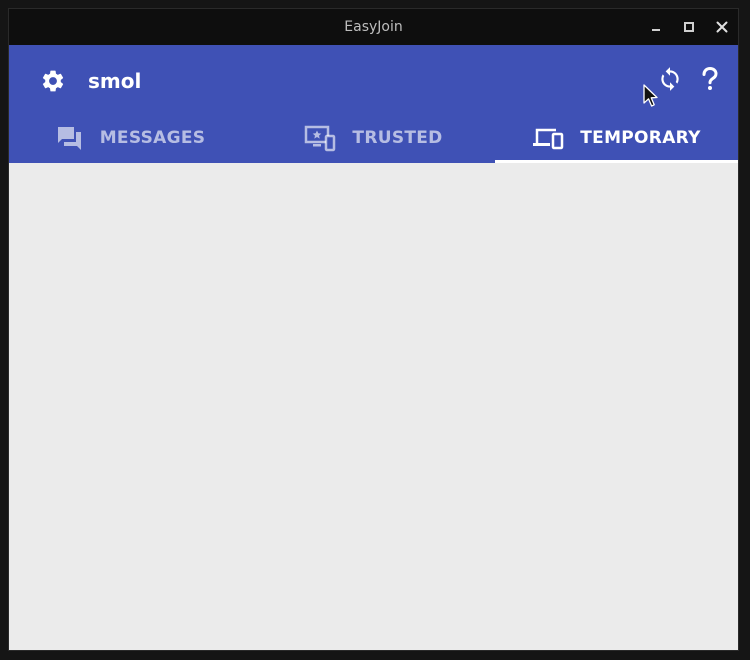 The width and height of the screenshot is (750, 660). Describe the element at coordinates (70, 138) in the screenshot. I see `chat-bubbles-icon` at that location.